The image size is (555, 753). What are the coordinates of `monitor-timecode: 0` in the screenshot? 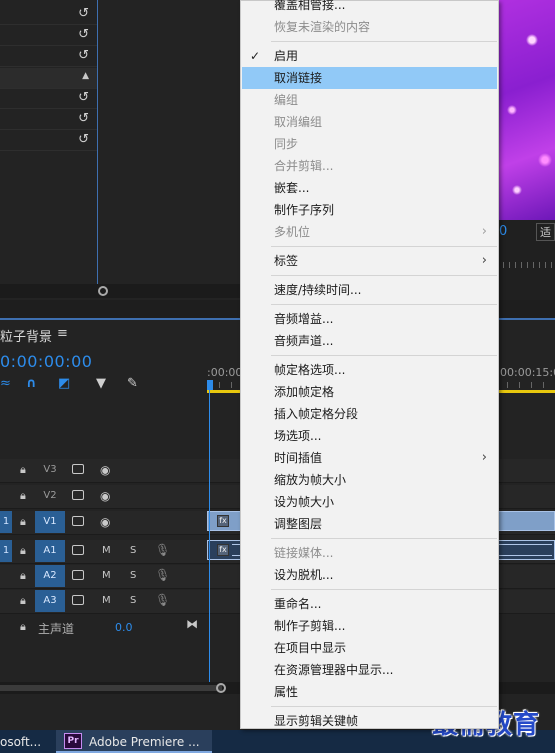 It's located at (503, 231).